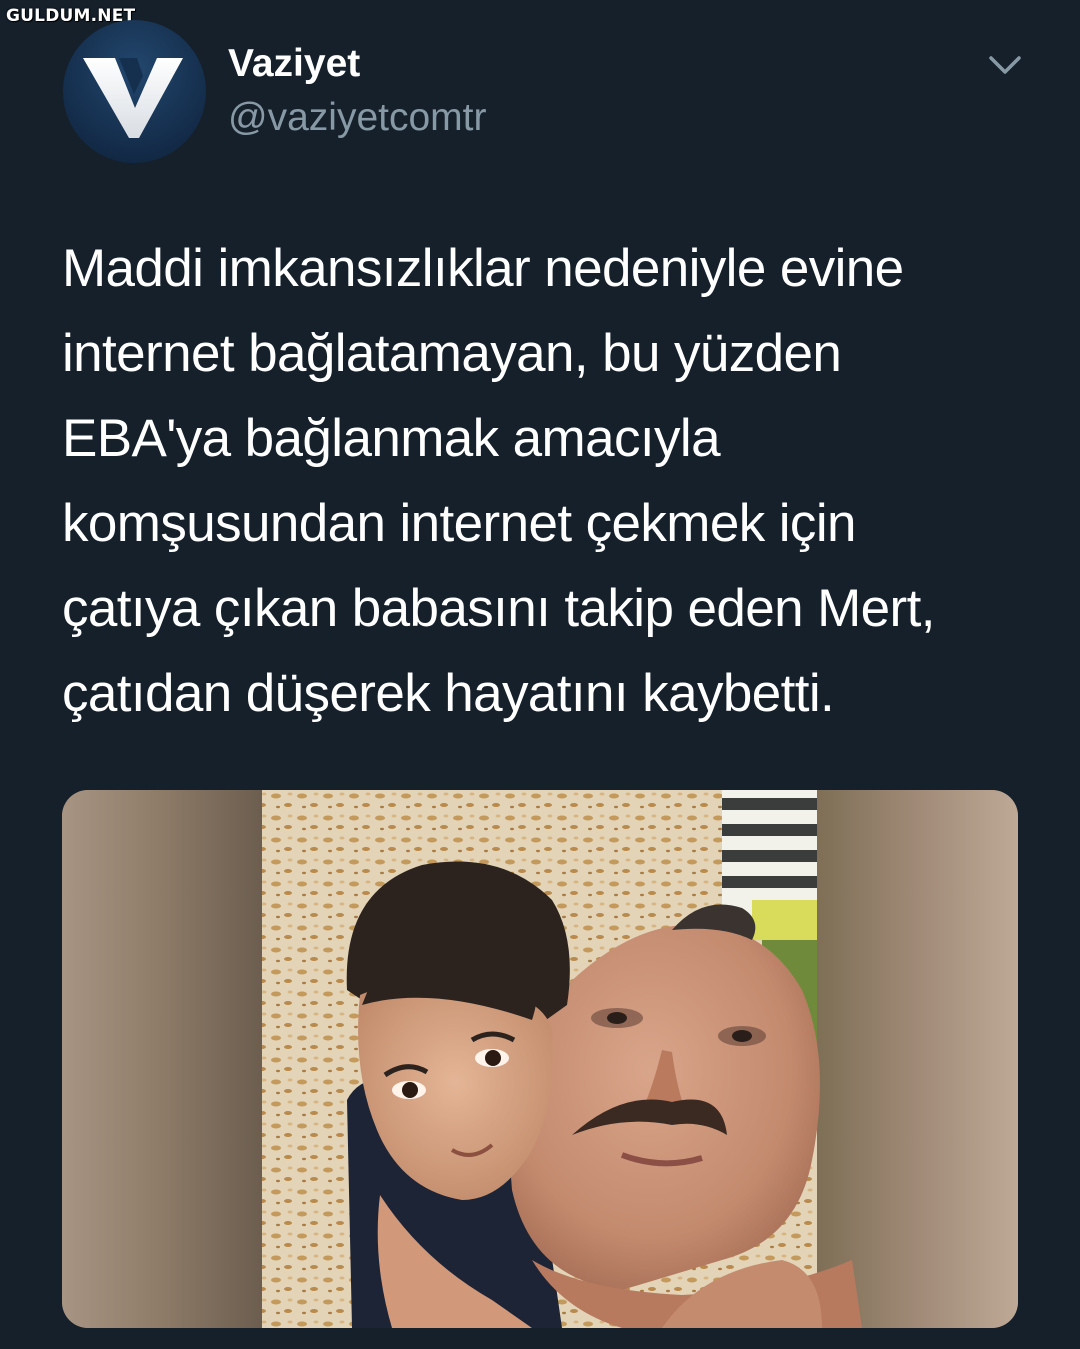 The height and width of the screenshot is (1349, 1080). What do you see at coordinates (448, 693) in the screenshot?
I see `tweet-text-line: çatıdan düşerek hayatını kaybetti.` at bounding box center [448, 693].